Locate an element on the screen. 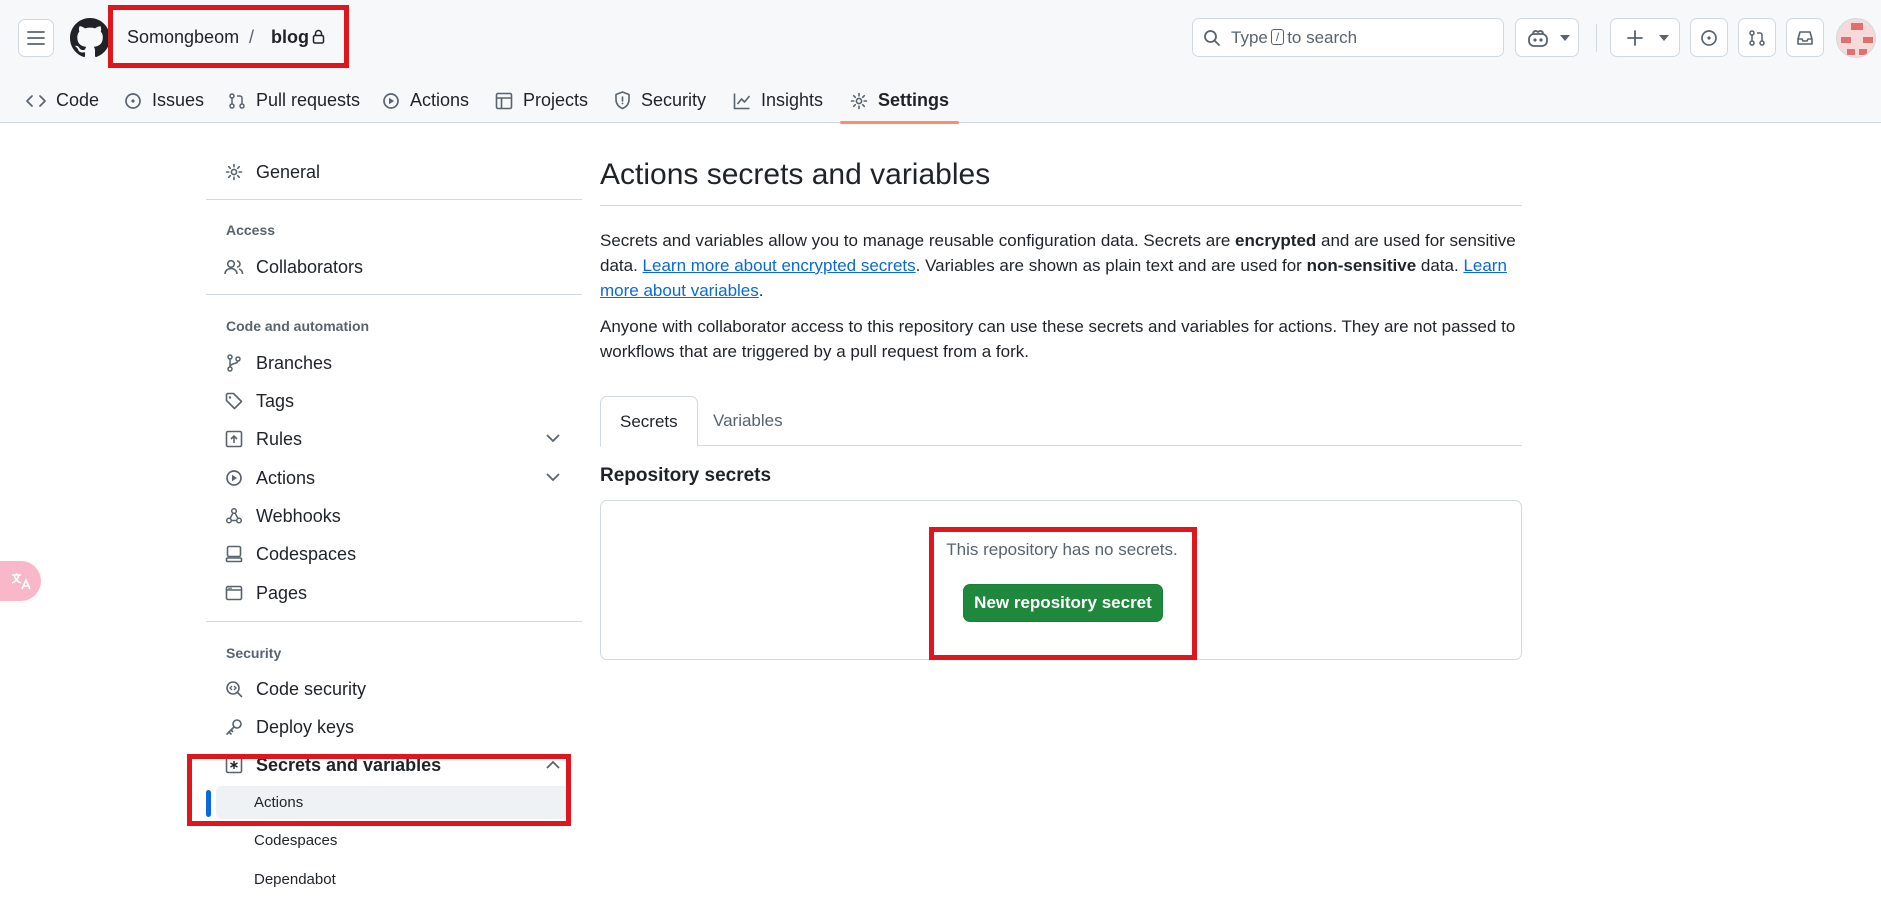 The height and width of the screenshot is (907, 1881). sidebar-item-branches: Branches is located at coordinates (278, 363).